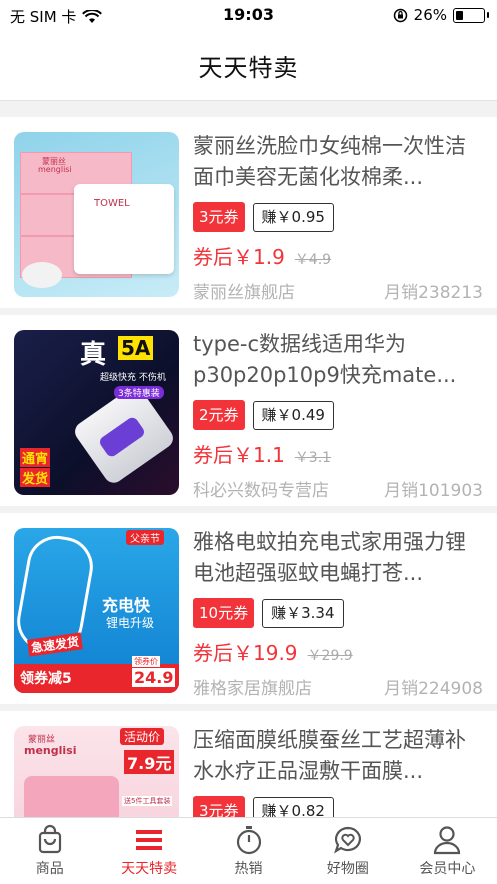 This screenshot has height=884, width=497. I want to click on shop-name: 科必兴数码专营店, so click(261, 491).